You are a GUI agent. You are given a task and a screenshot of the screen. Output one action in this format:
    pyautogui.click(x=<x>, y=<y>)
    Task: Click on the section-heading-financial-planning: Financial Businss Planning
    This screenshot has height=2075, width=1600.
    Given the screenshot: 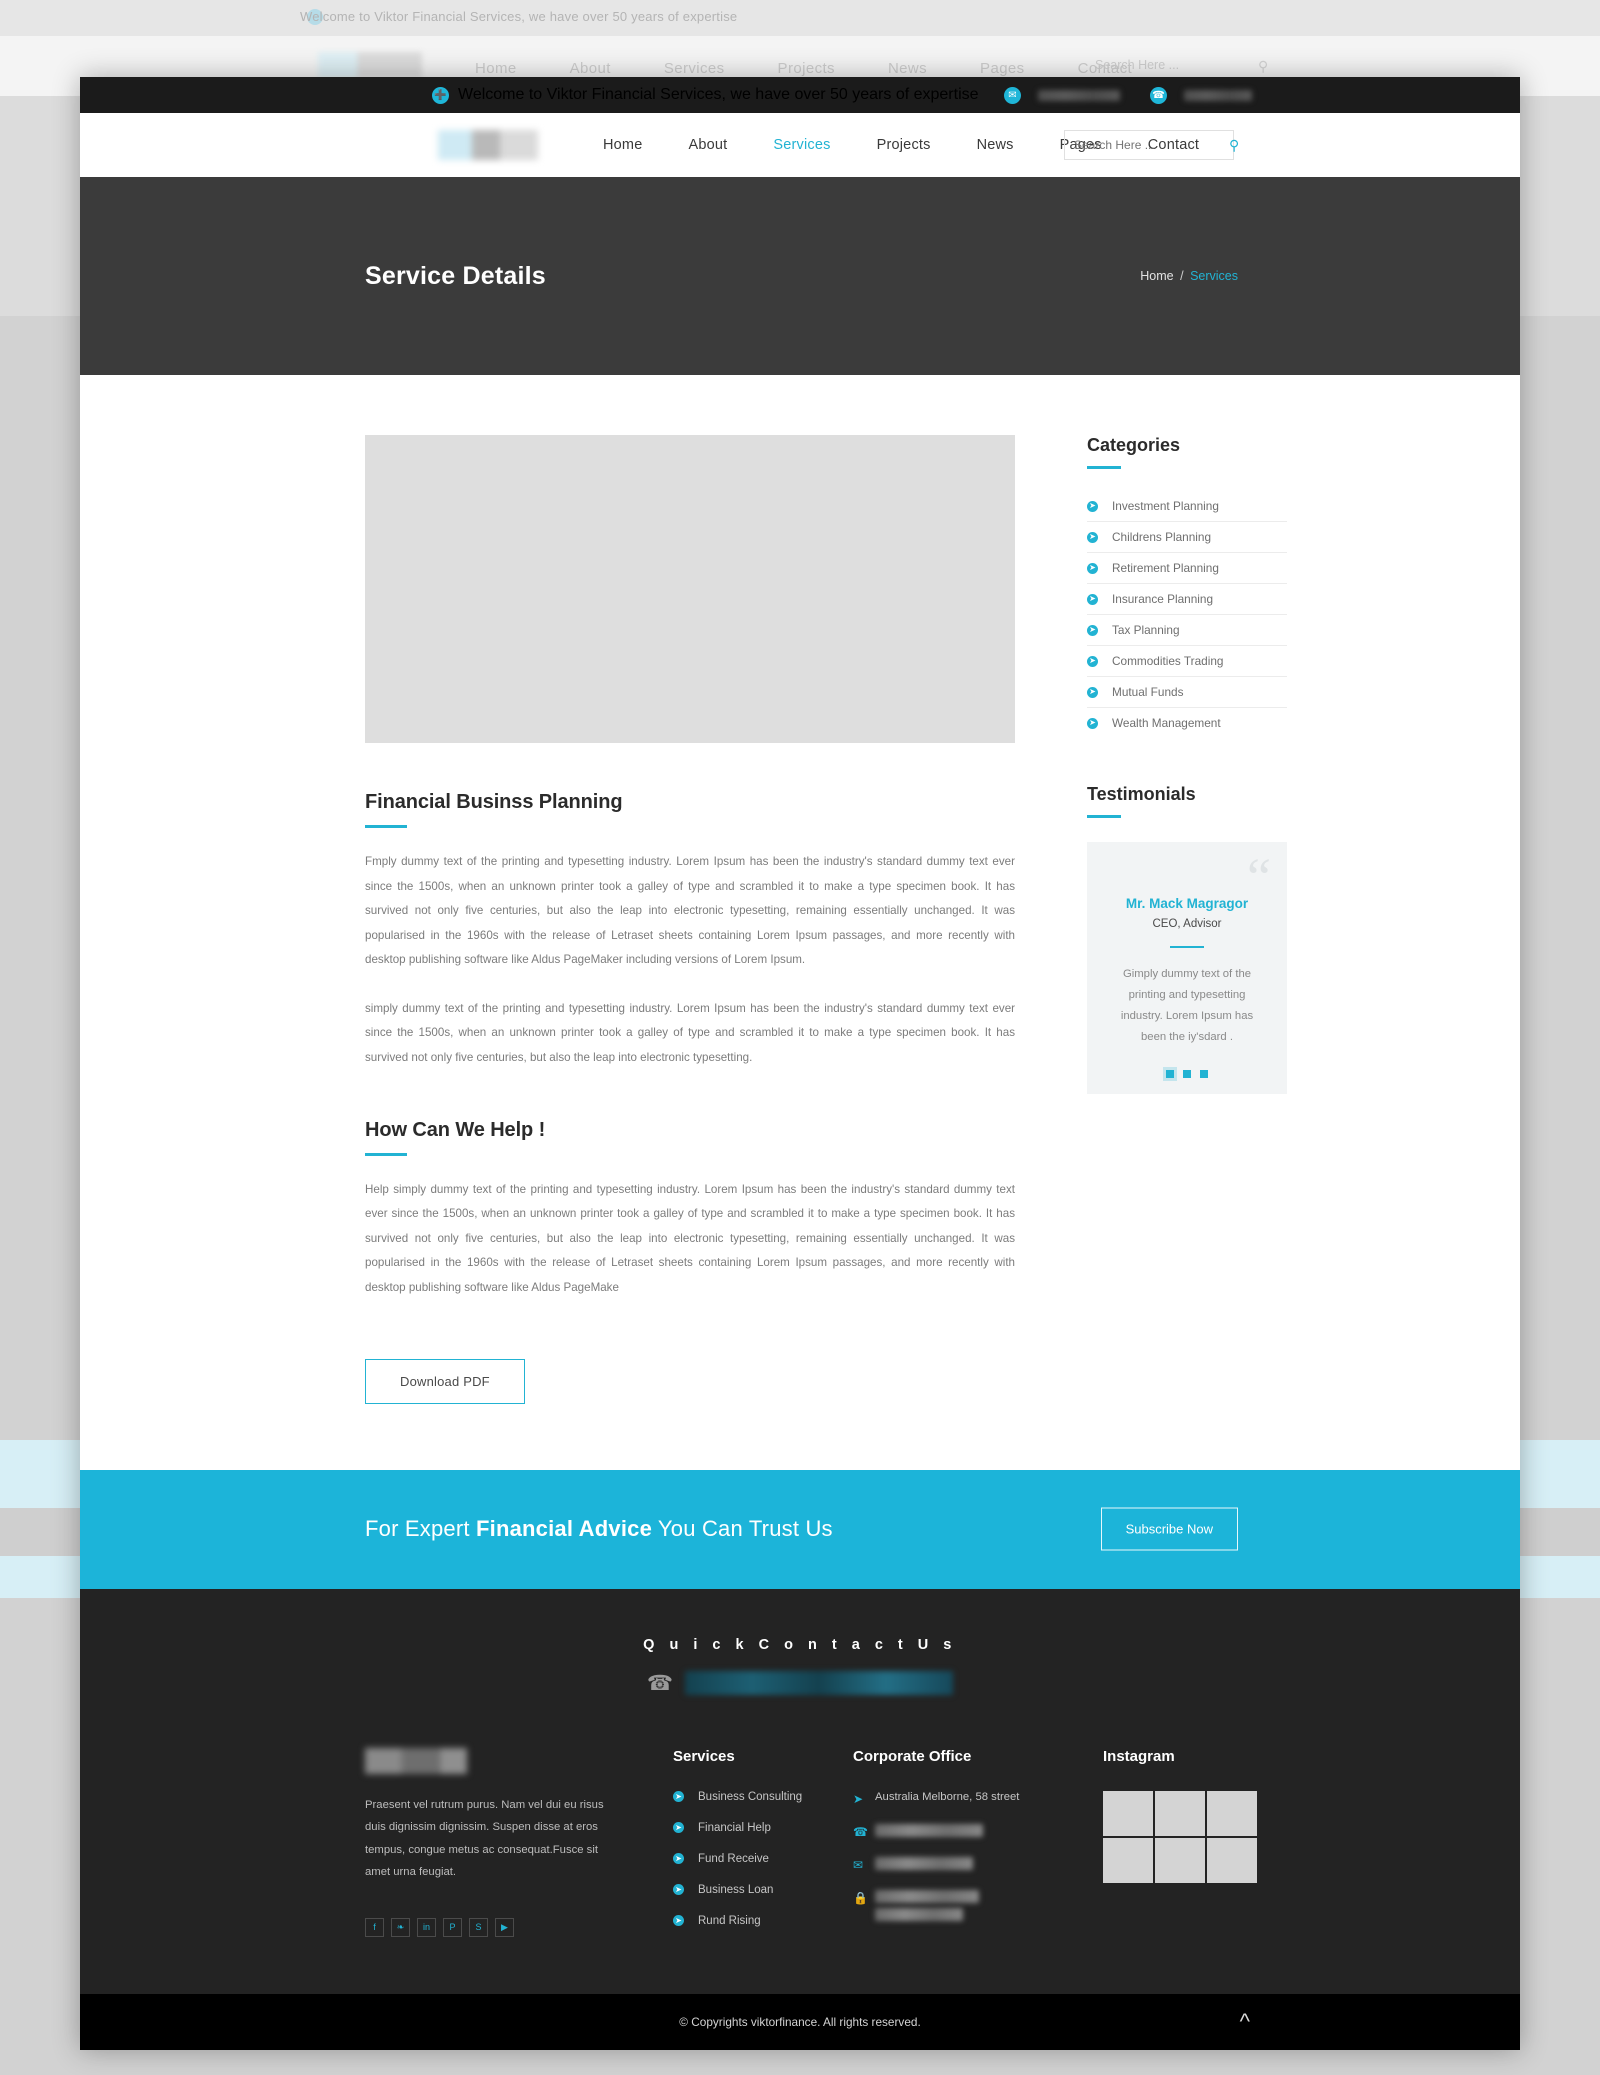 What is the action you would take?
    pyautogui.click(x=494, y=802)
    